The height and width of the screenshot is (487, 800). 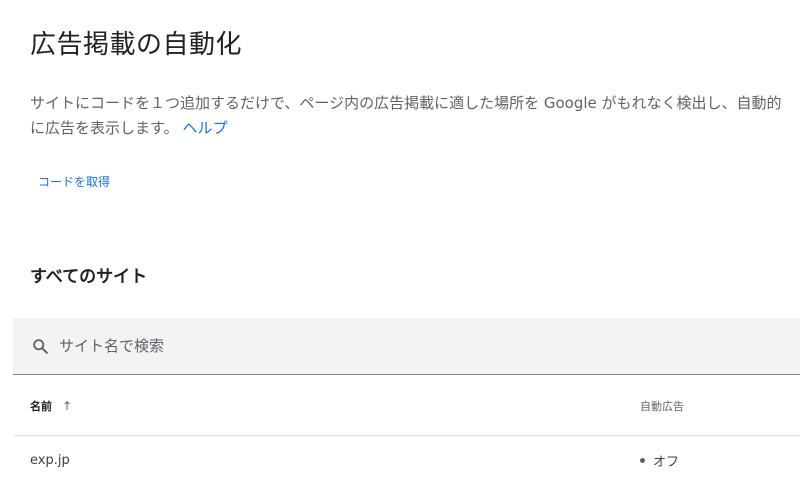 I want to click on all-sites-title: すべてのサイト, so click(x=89, y=277).